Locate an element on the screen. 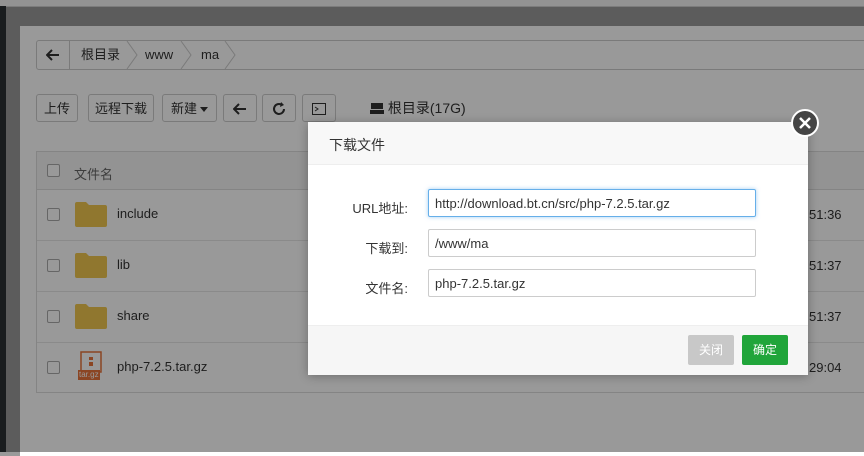  url-input is located at coordinates (592, 203).